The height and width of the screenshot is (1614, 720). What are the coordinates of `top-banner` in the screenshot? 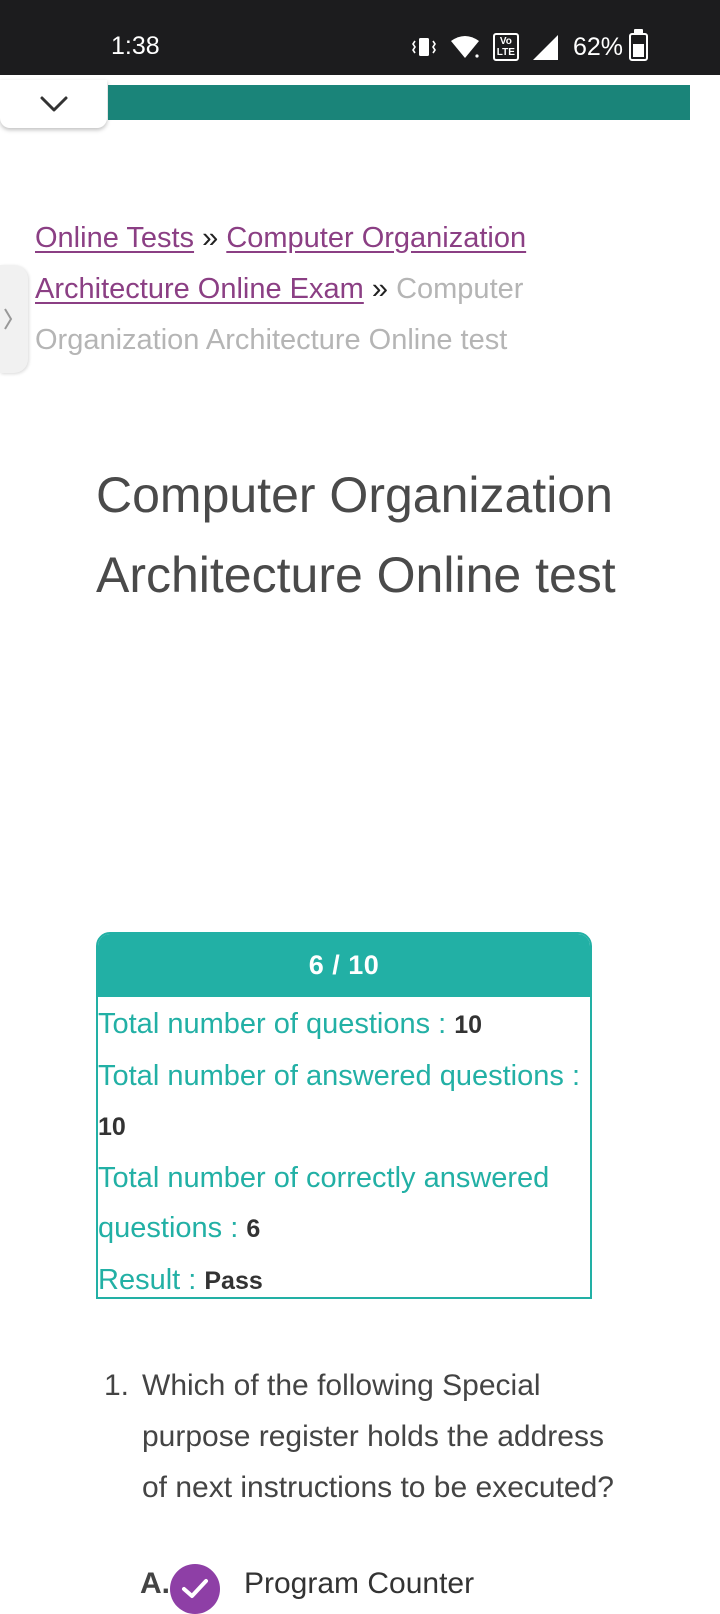 It's located at (399, 102).